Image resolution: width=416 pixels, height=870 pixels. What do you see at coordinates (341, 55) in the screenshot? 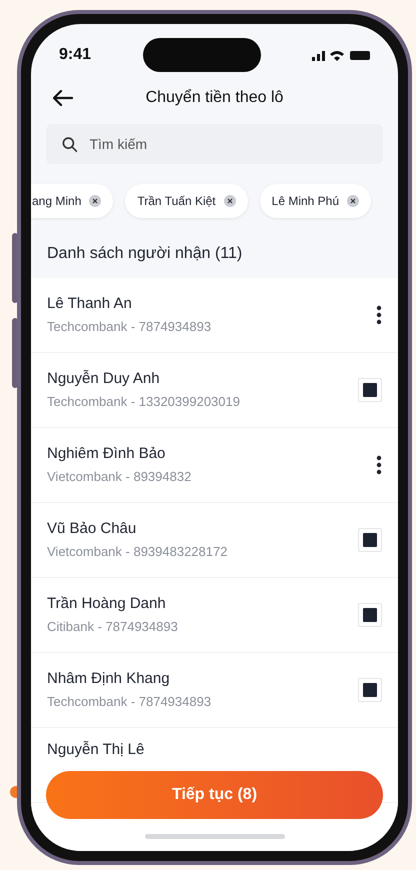
I see `status-icons-drawing` at bounding box center [341, 55].